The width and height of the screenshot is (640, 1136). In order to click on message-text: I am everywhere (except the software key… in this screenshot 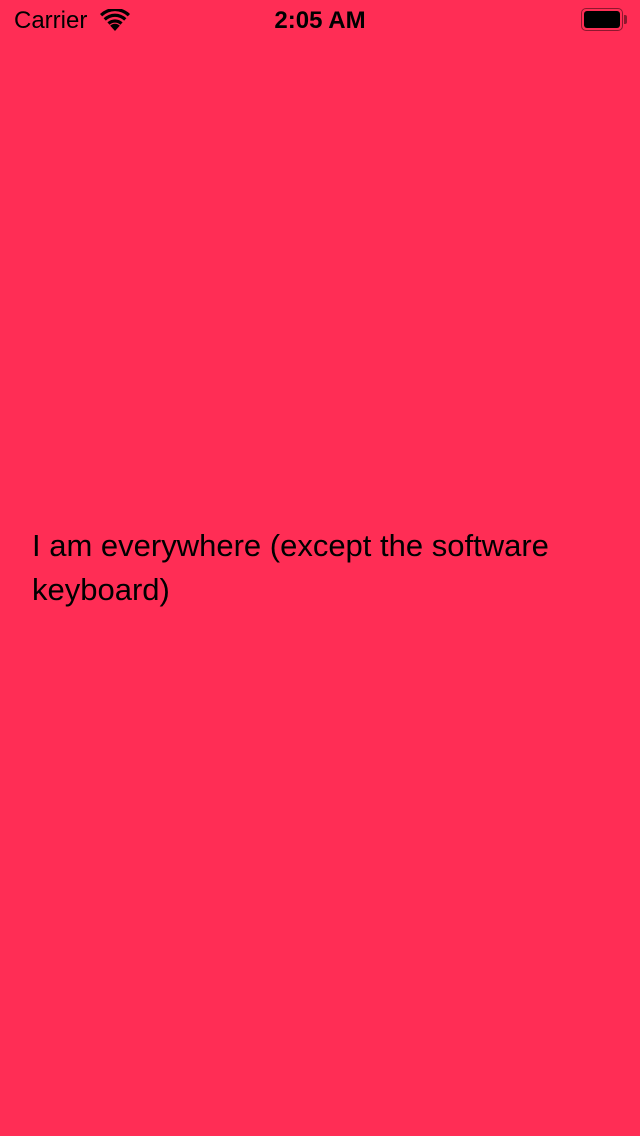, I will do `click(290, 567)`.